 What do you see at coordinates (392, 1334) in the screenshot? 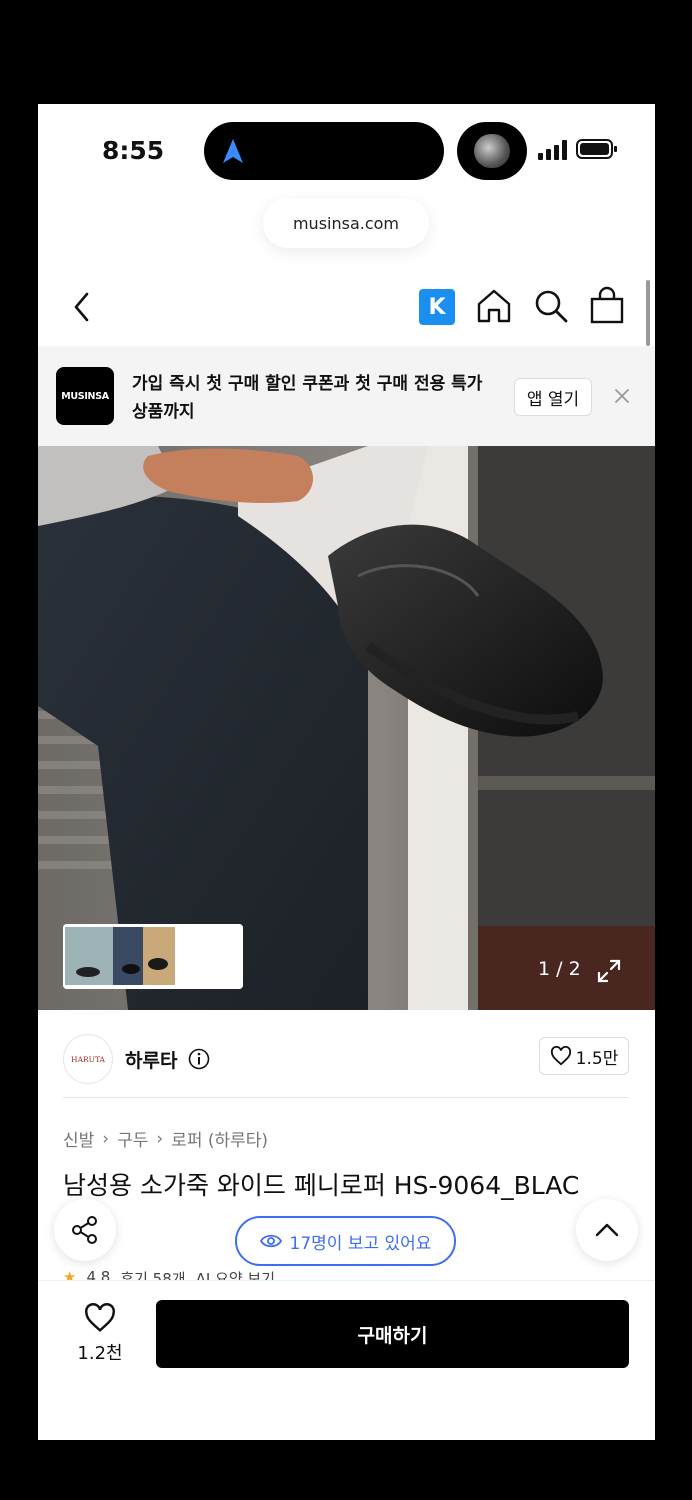
I see `buy-button: 구매하기` at bounding box center [392, 1334].